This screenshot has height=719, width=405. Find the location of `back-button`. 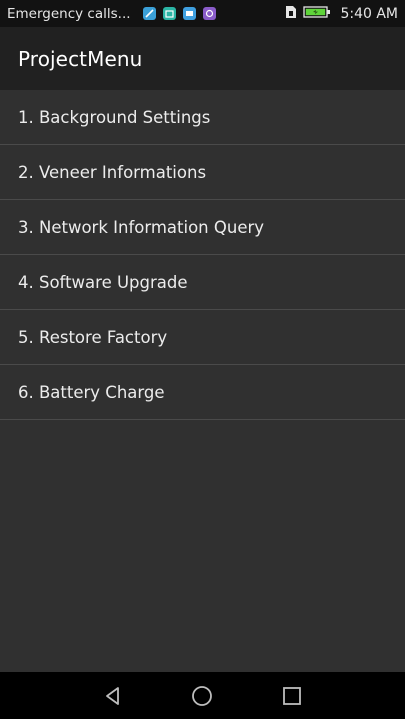

back-button is located at coordinates (113, 695).